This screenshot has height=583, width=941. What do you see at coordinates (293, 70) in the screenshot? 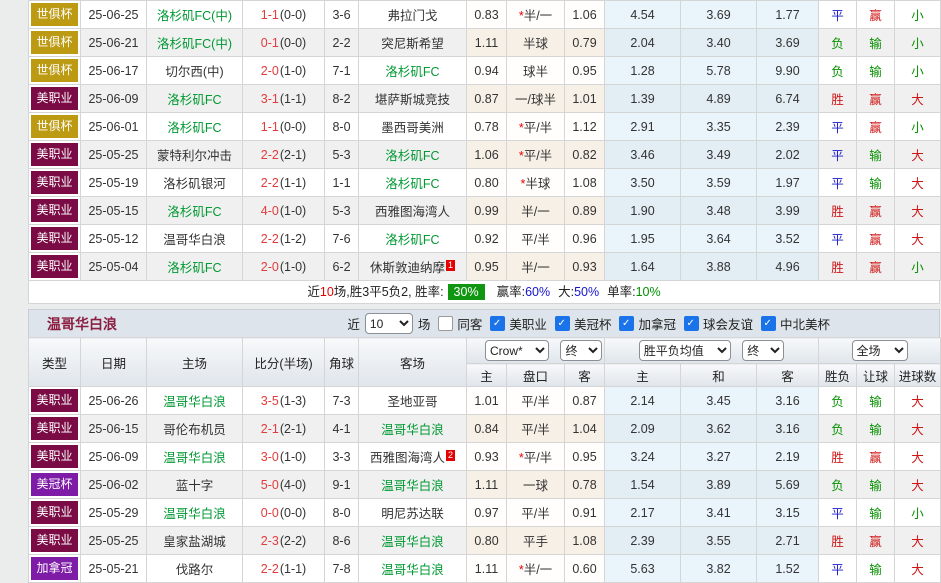
I see `halftime-score: (1-0)` at bounding box center [293, 70].